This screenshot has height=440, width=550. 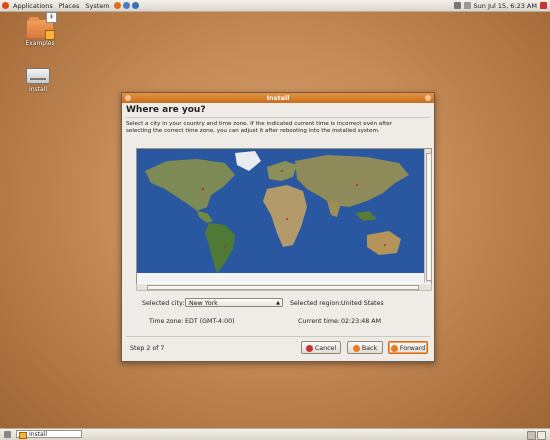 I want to click on window-titlebar: Install, so click(x=278, y=98).